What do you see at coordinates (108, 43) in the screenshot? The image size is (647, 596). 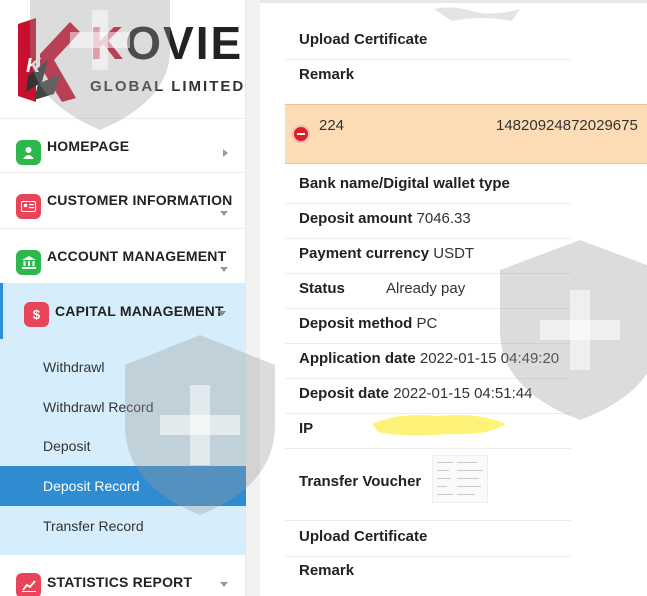 I see `brand-name-red: K` at bounding box center [108, 43].